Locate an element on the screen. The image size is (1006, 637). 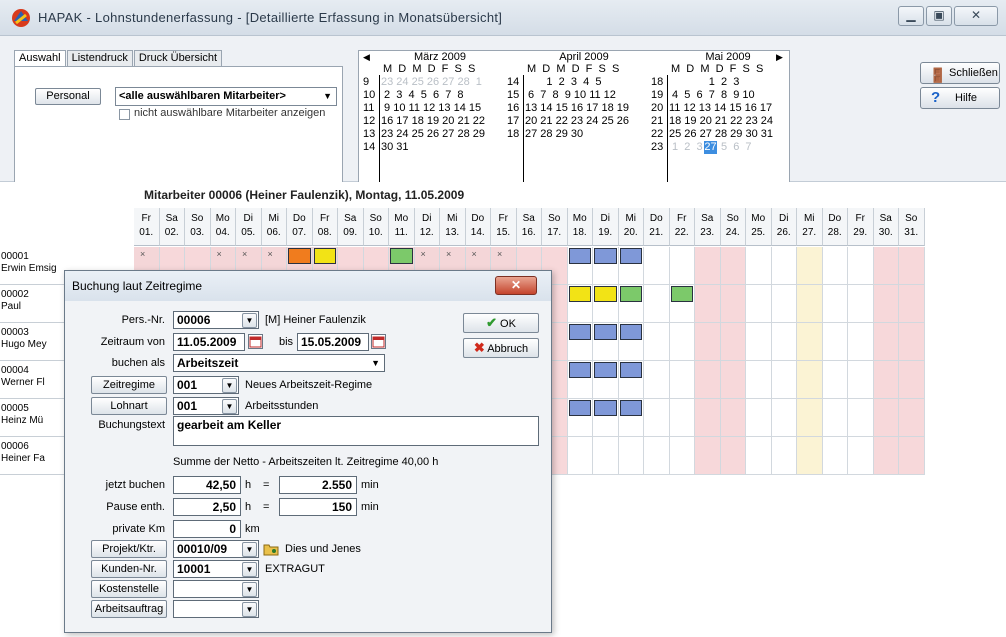
day-header: Do 28. is located at coordinates (835, 227).